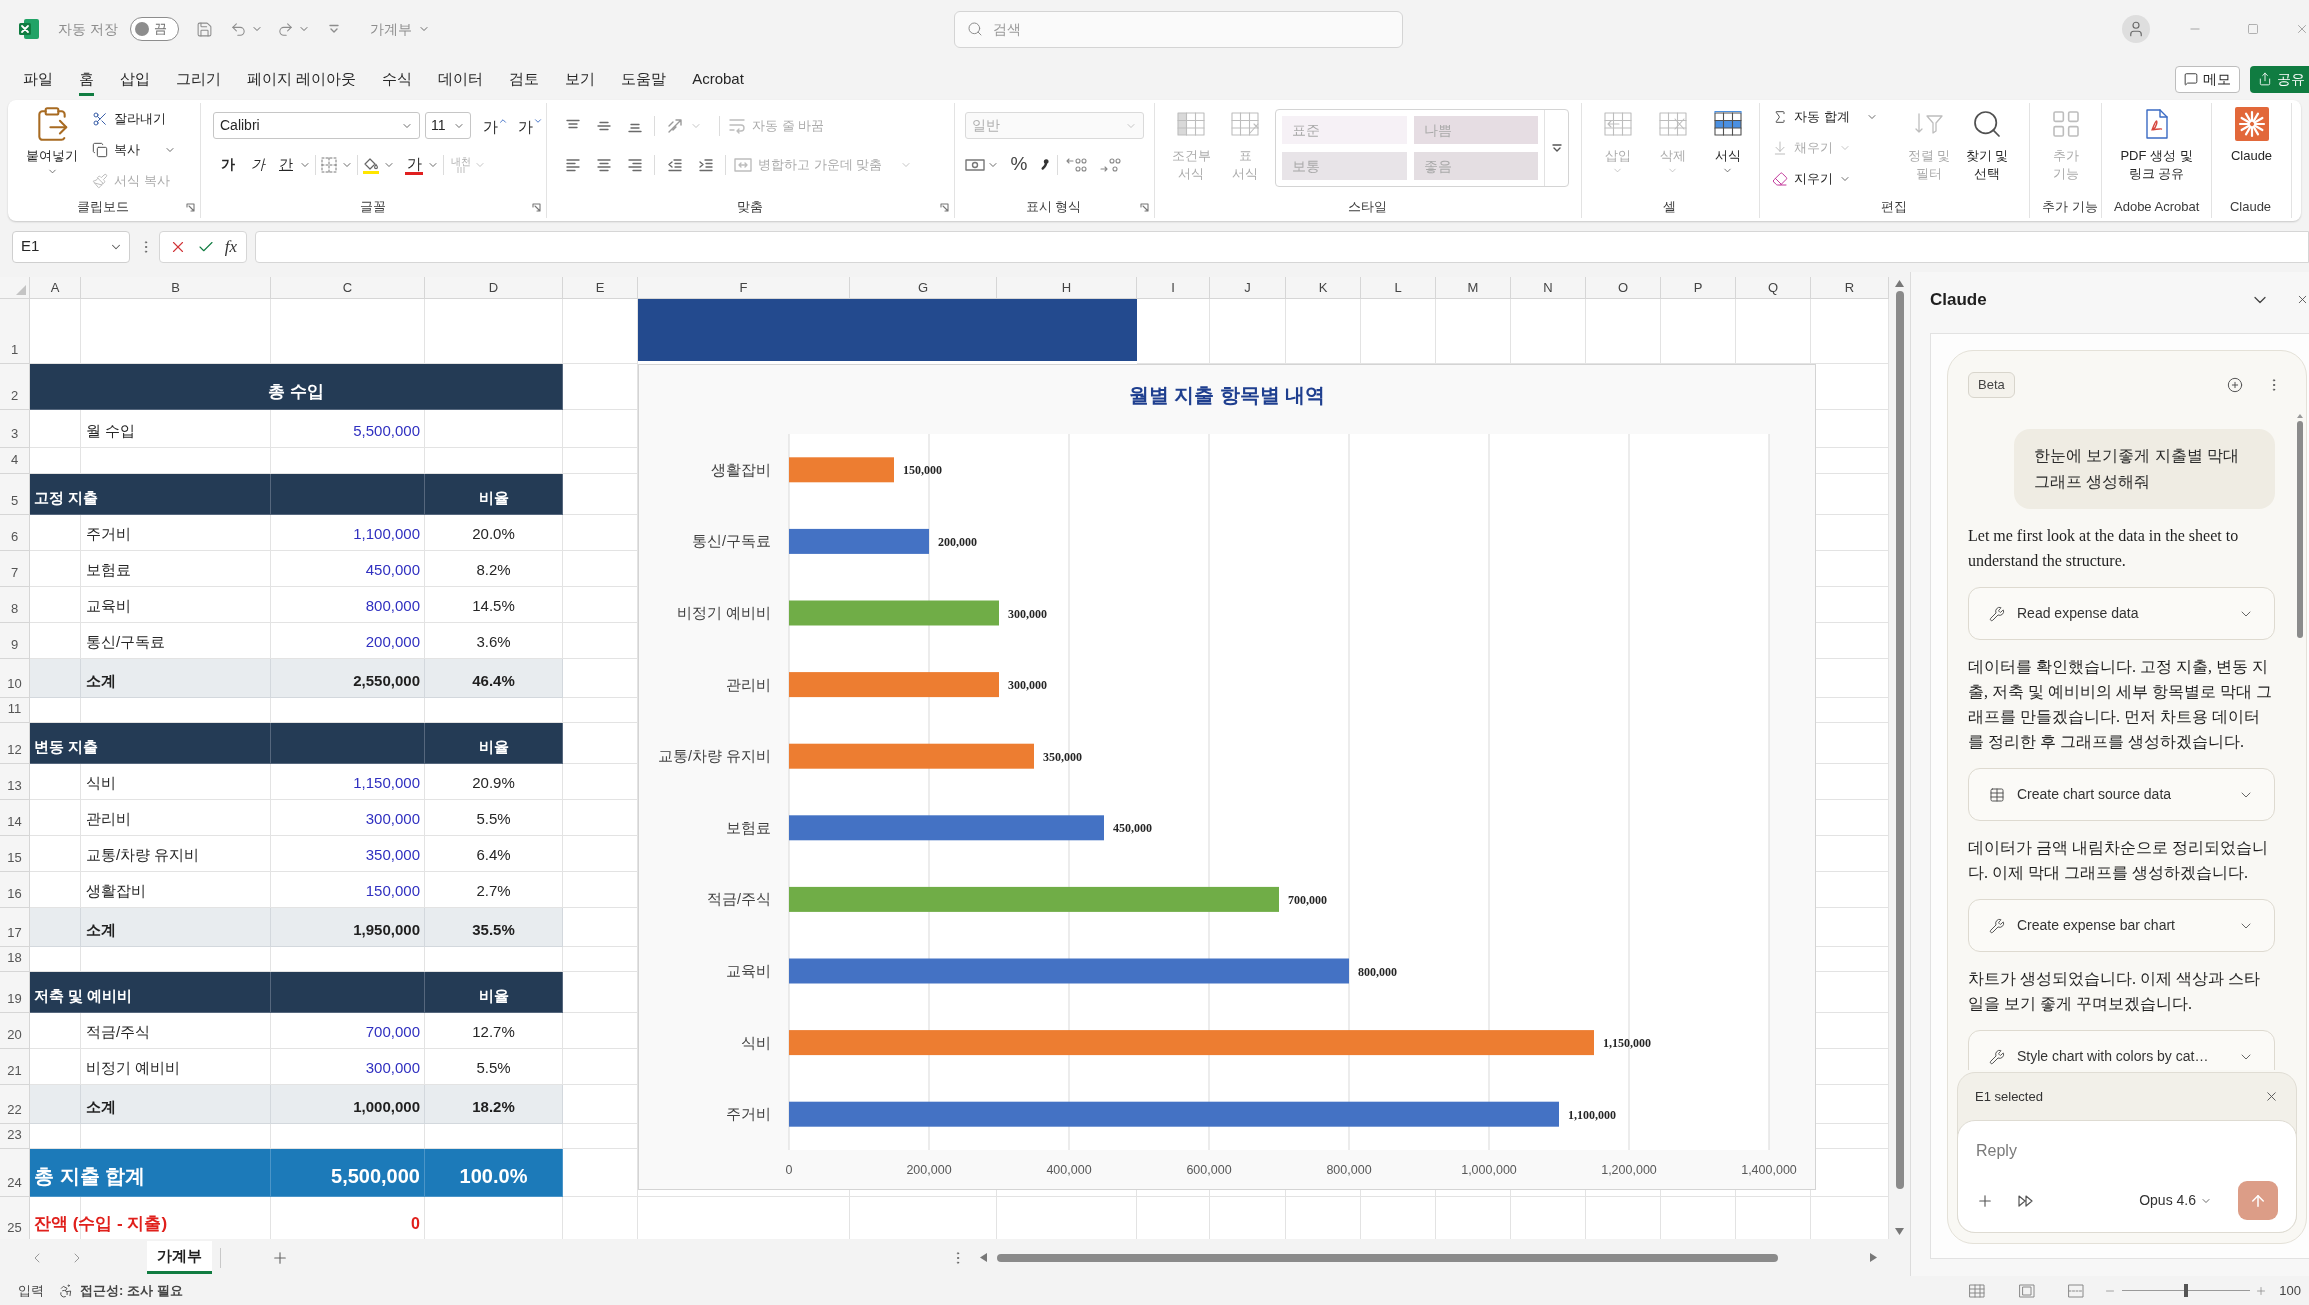  What do you see at coordinates (198, 79) in the screenshot?
I see `menu-tab: 그리기` at bounding box center [198, 79].